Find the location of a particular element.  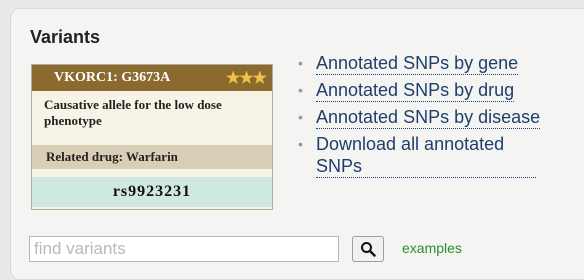

link-download-snps: Download all annotated SNPs is located at coordinates (426, 155).